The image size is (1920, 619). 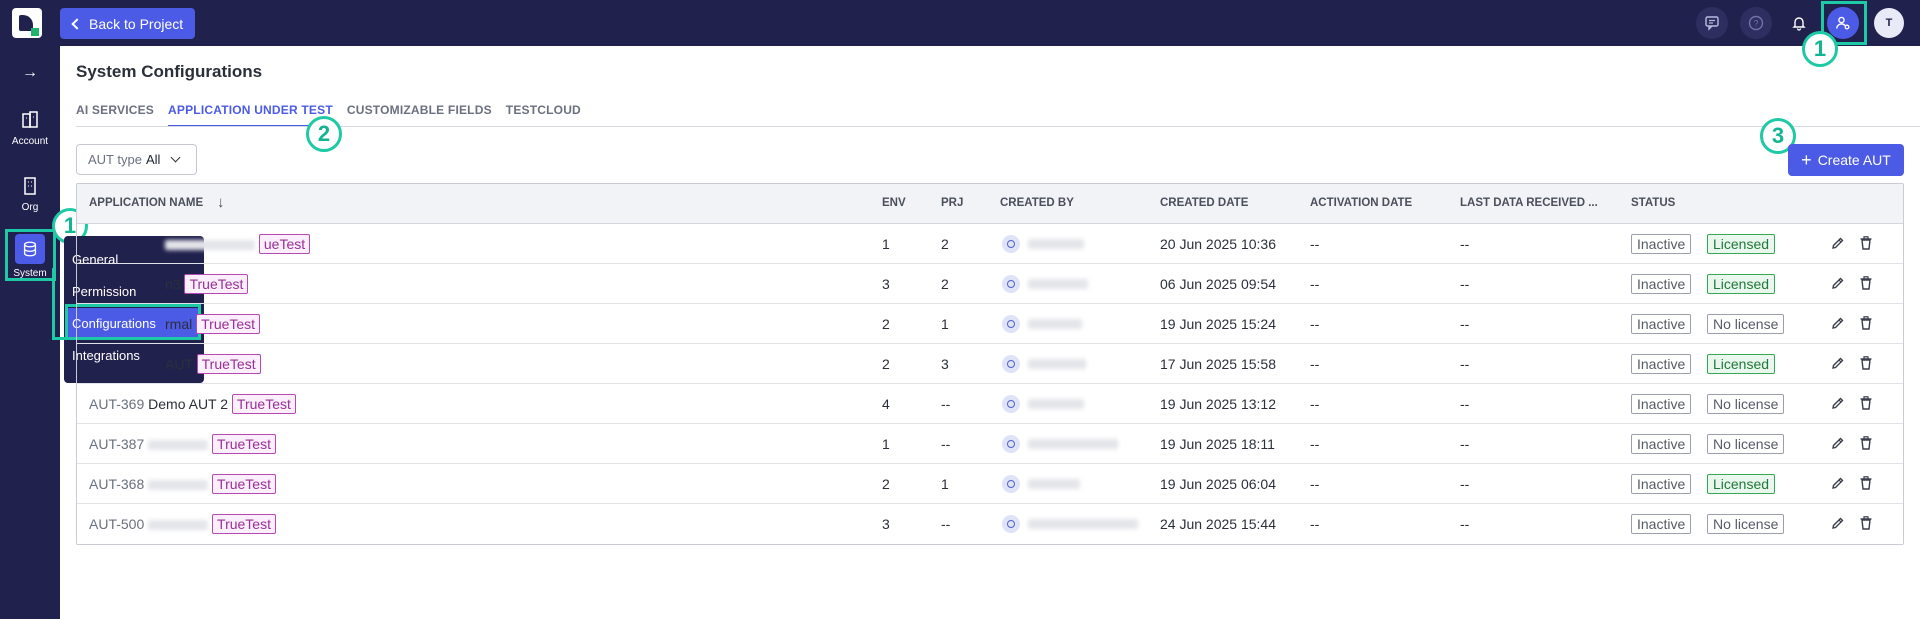 What do you see at coordinates (169, 71) in the screenshot?
I see `page-title: System Configurations` at bounding box center [169, 71].